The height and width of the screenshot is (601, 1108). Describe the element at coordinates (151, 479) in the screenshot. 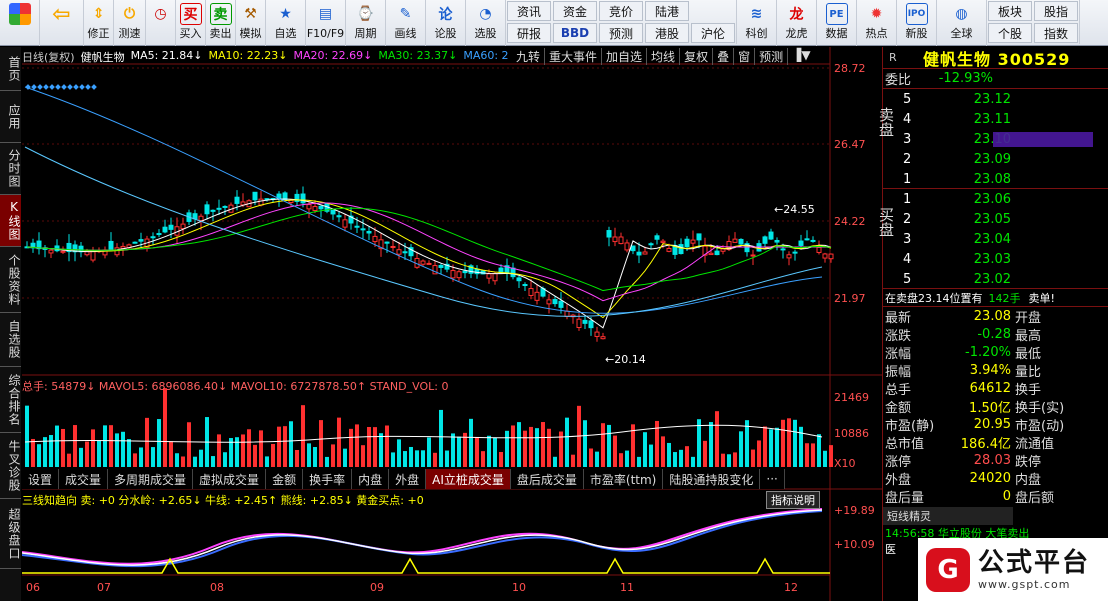

I see `tab-multi-volume: 多周期成交量` at that location.